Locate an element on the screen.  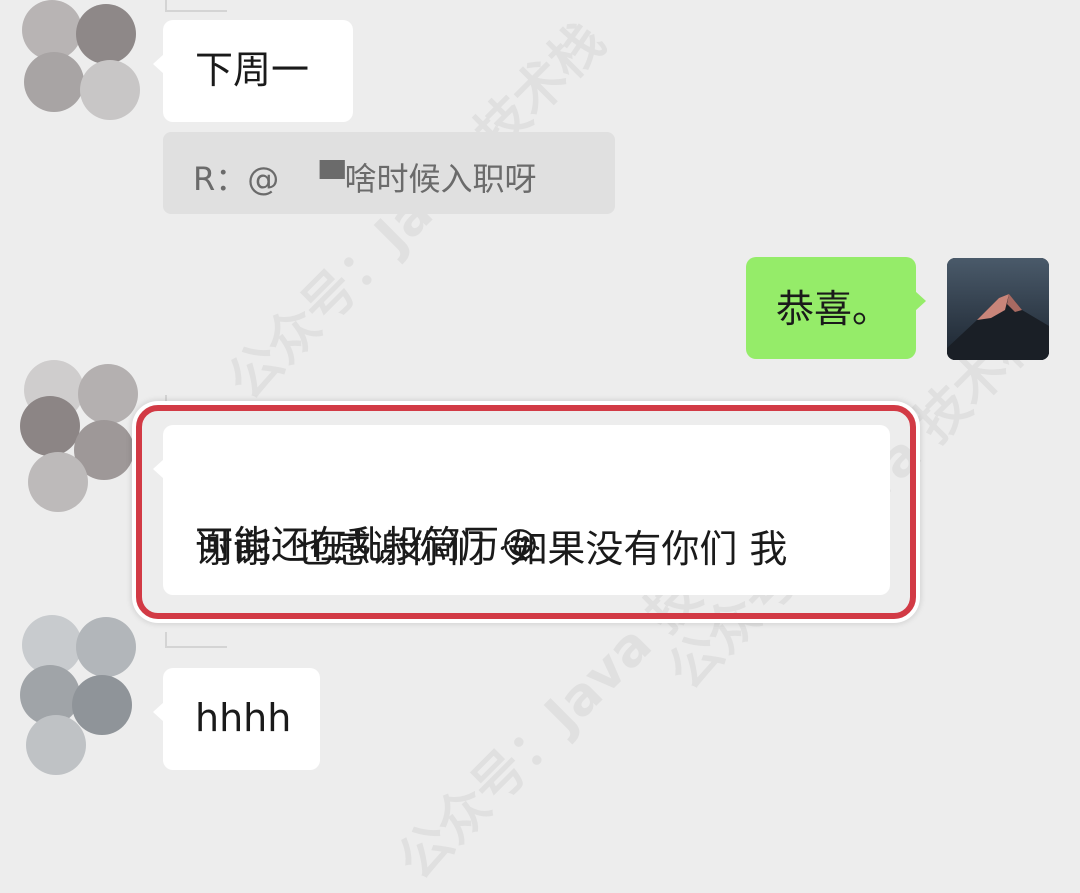
sent-message-bubble: 恭喜。 is located at coordinates (836, 308).